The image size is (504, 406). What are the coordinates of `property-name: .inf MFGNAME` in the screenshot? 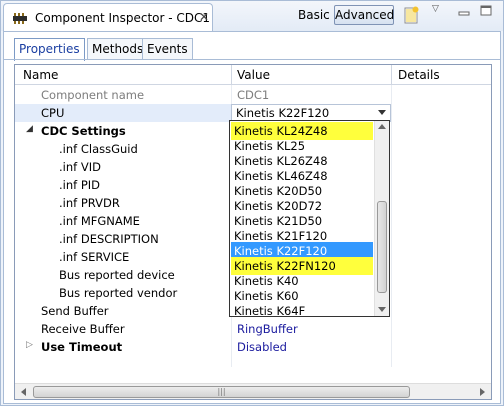 It's located at (99, 221).